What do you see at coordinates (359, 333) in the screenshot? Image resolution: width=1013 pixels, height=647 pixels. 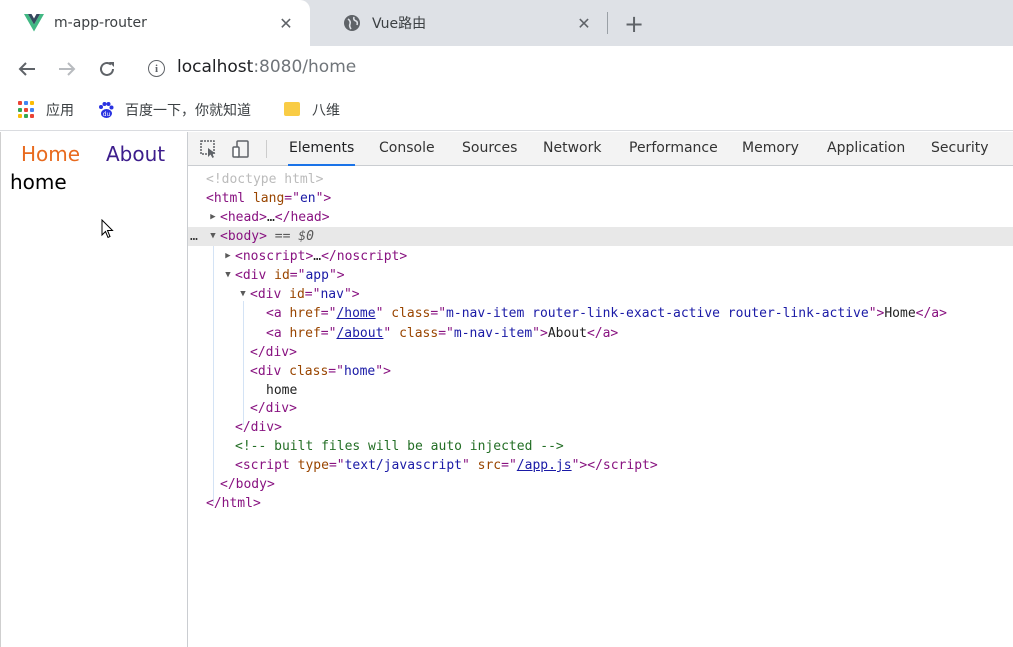 I see `href-about-link: /about` at bounding box center [359, 333].